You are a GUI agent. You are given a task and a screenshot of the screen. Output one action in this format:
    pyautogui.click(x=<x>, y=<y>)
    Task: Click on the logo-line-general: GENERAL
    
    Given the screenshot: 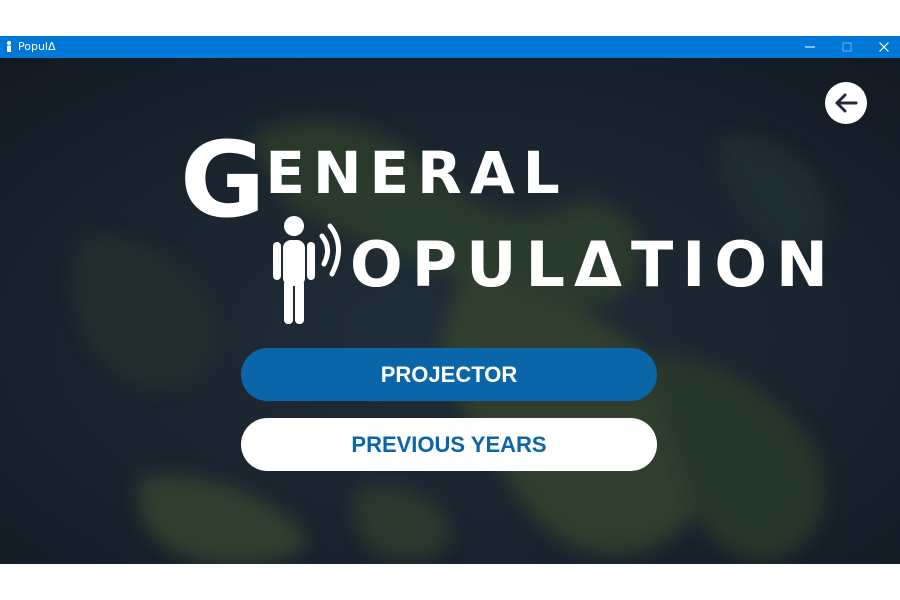 What is the action you would take?
    pyautogui.click(x=374, y=180)
    